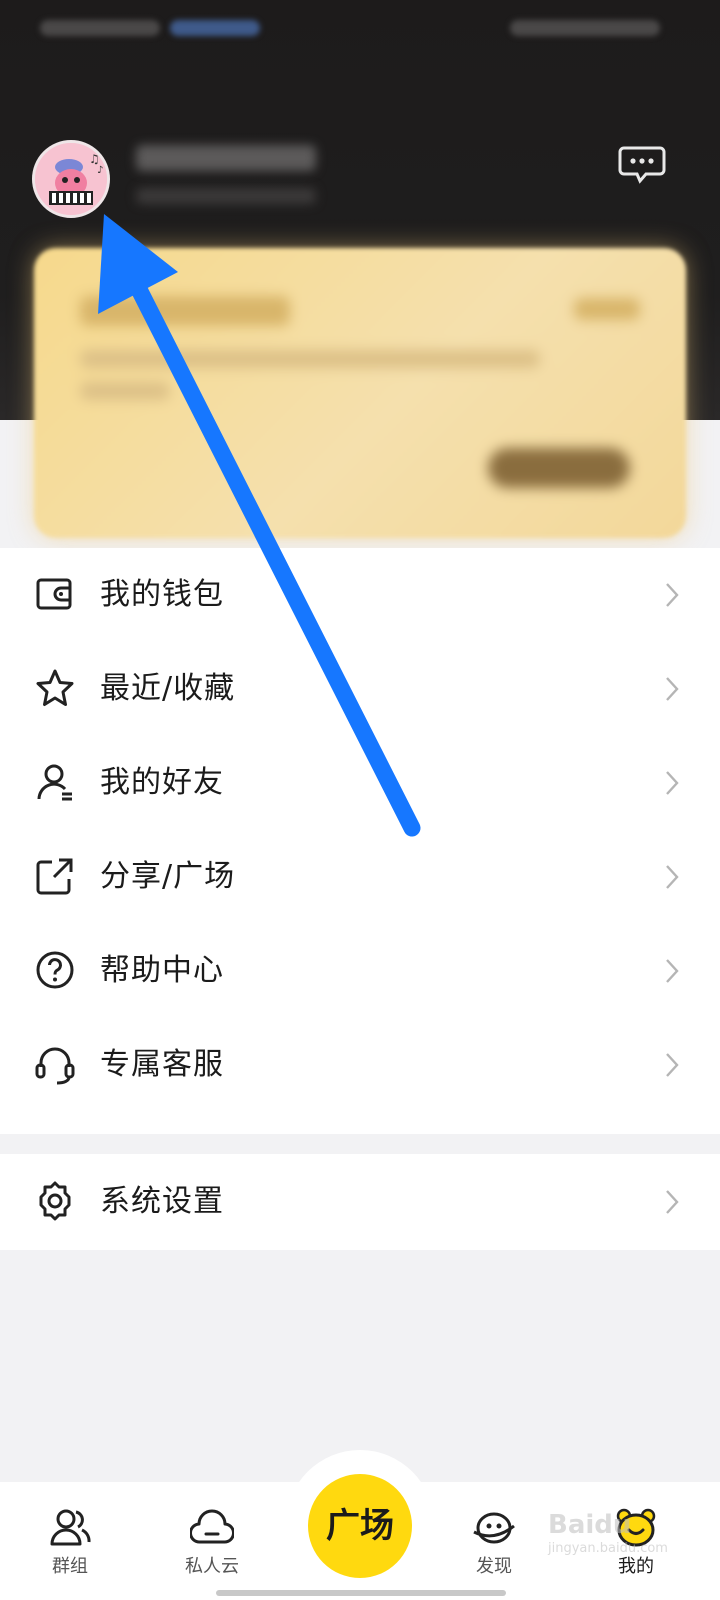  I want to click on tab-discover: 发现, so click(494, 1532).